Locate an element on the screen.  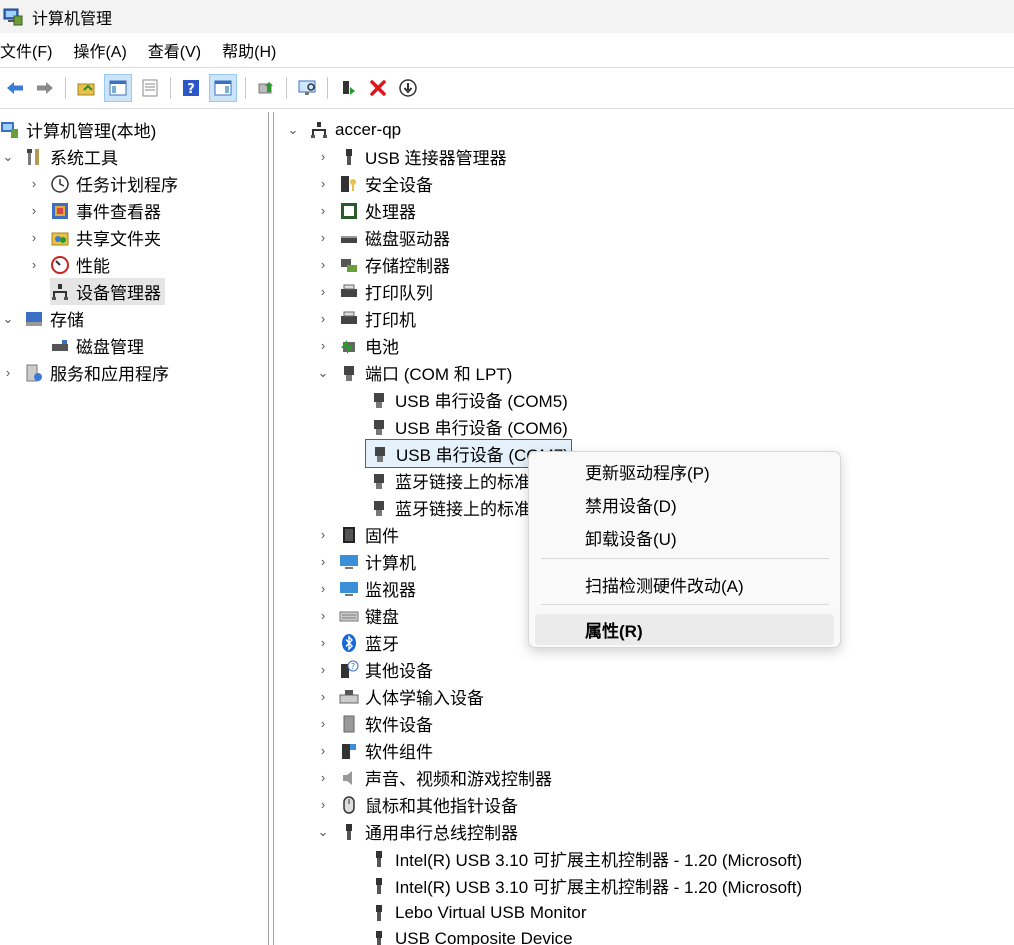
menu-item-scan-hardware: 扫描检测硬件改动(A) is located at coordinates (684, 584).